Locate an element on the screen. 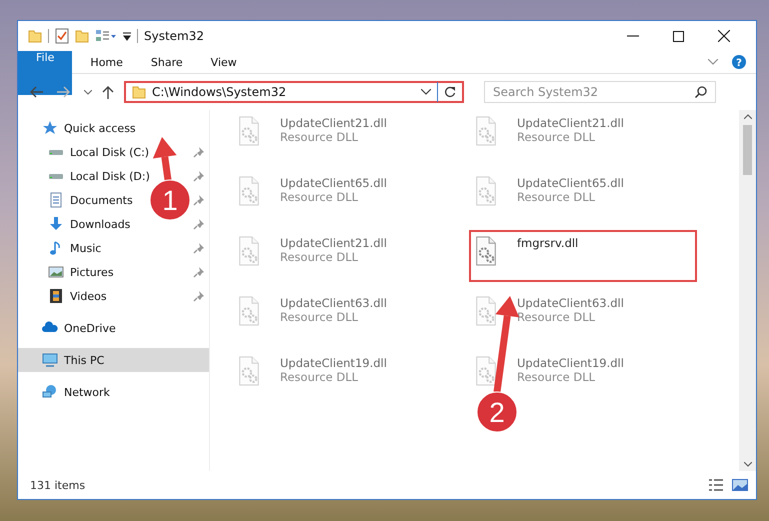 The height and width of the screenshot is (521, 769). maximize-icon is located at coordinates (678, 36).